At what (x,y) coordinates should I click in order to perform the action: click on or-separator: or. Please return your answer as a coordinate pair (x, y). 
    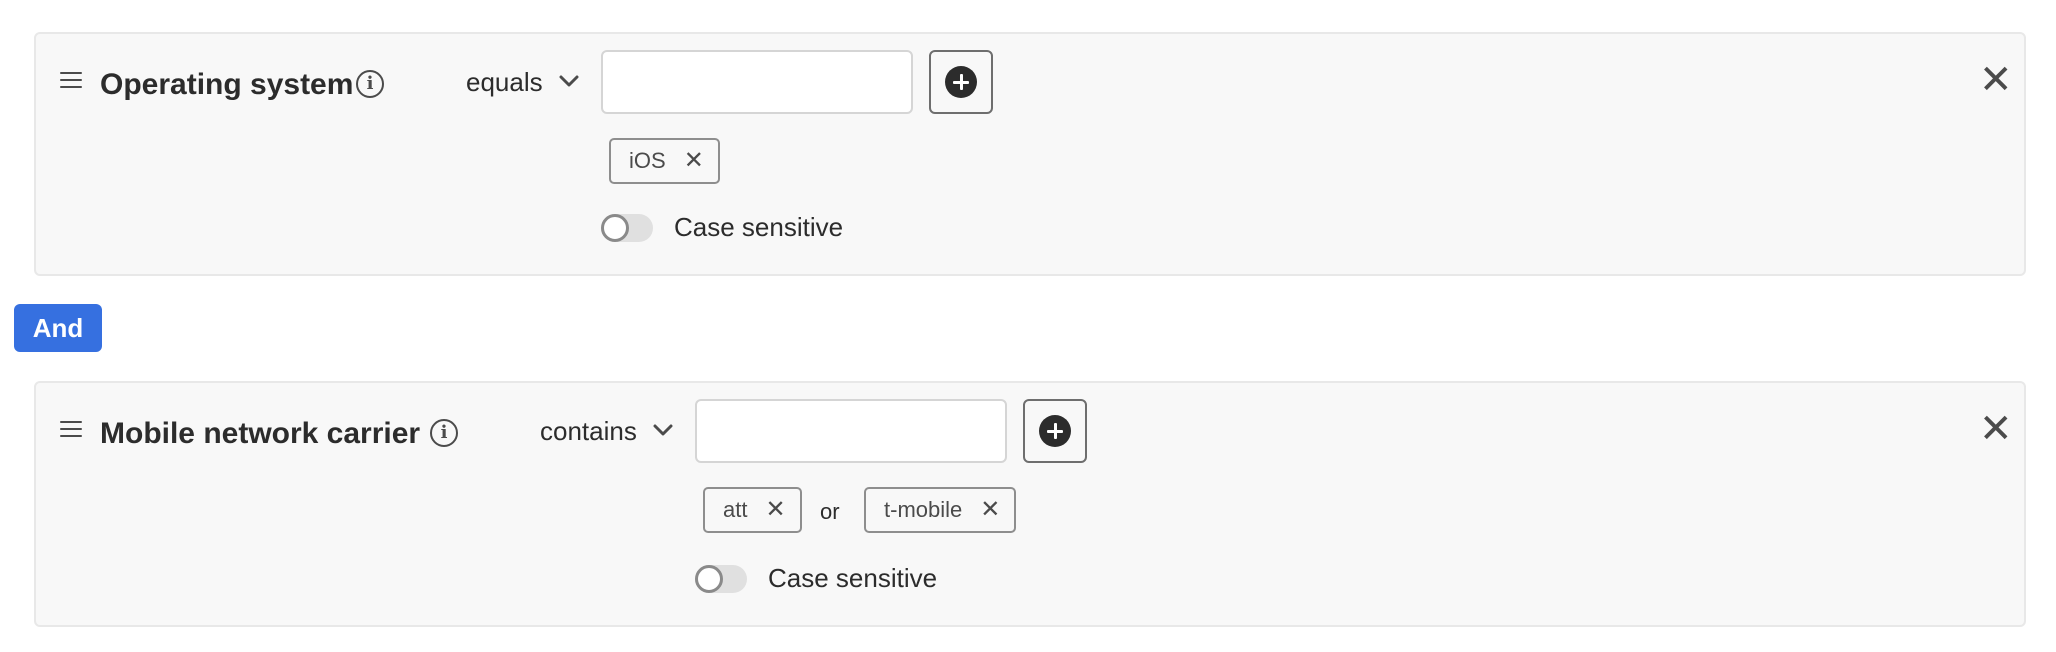
    Looking at the image, I should click on (830, 511).